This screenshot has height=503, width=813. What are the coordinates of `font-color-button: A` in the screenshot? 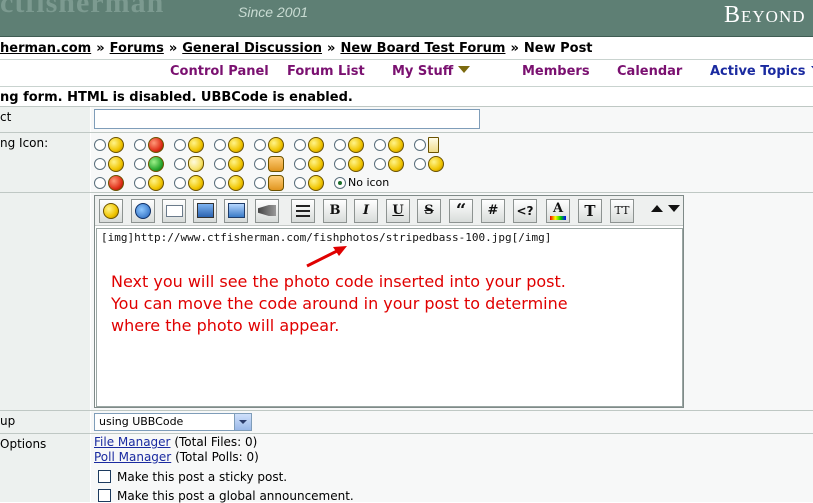 It's located at (558, 211).